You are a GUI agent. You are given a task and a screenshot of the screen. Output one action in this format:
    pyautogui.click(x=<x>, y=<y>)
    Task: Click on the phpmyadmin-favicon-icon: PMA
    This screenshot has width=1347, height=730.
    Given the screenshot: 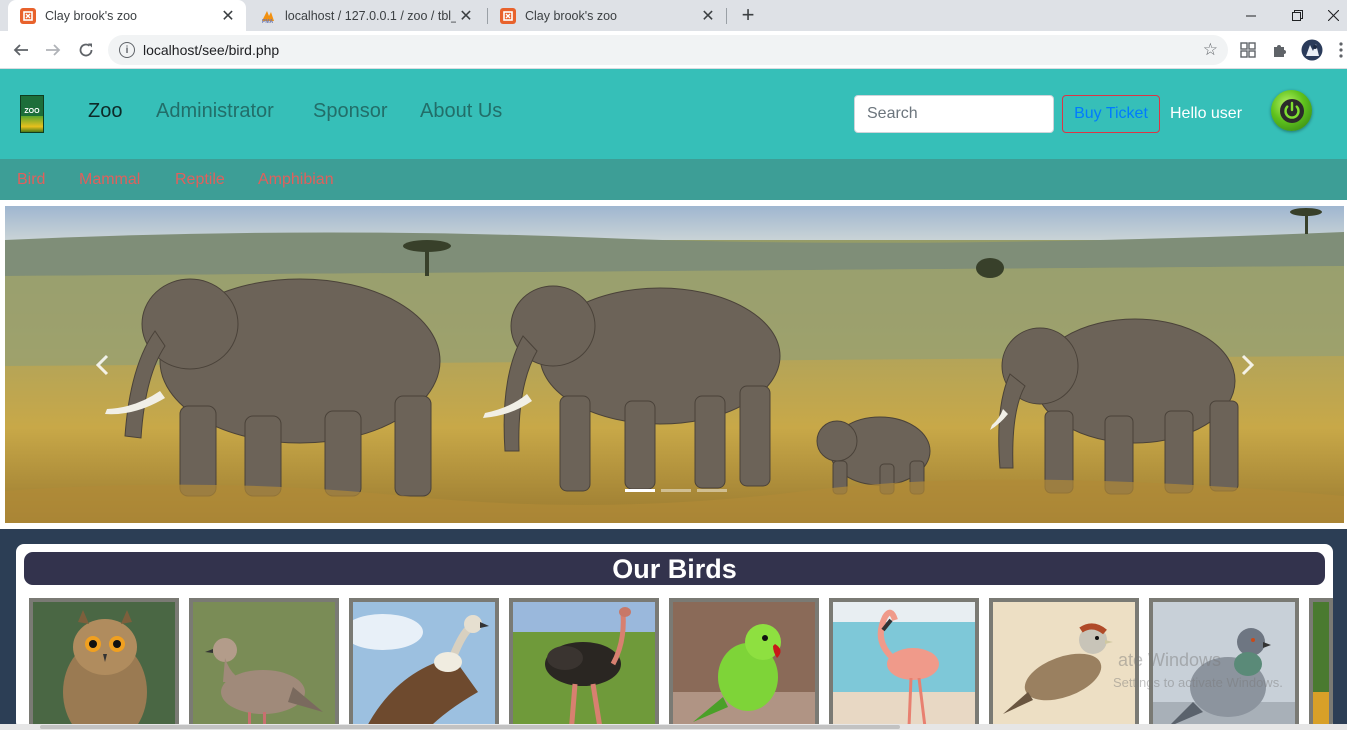 What is the action you would take?
    pyautogui.click(x=268, y=16)
    